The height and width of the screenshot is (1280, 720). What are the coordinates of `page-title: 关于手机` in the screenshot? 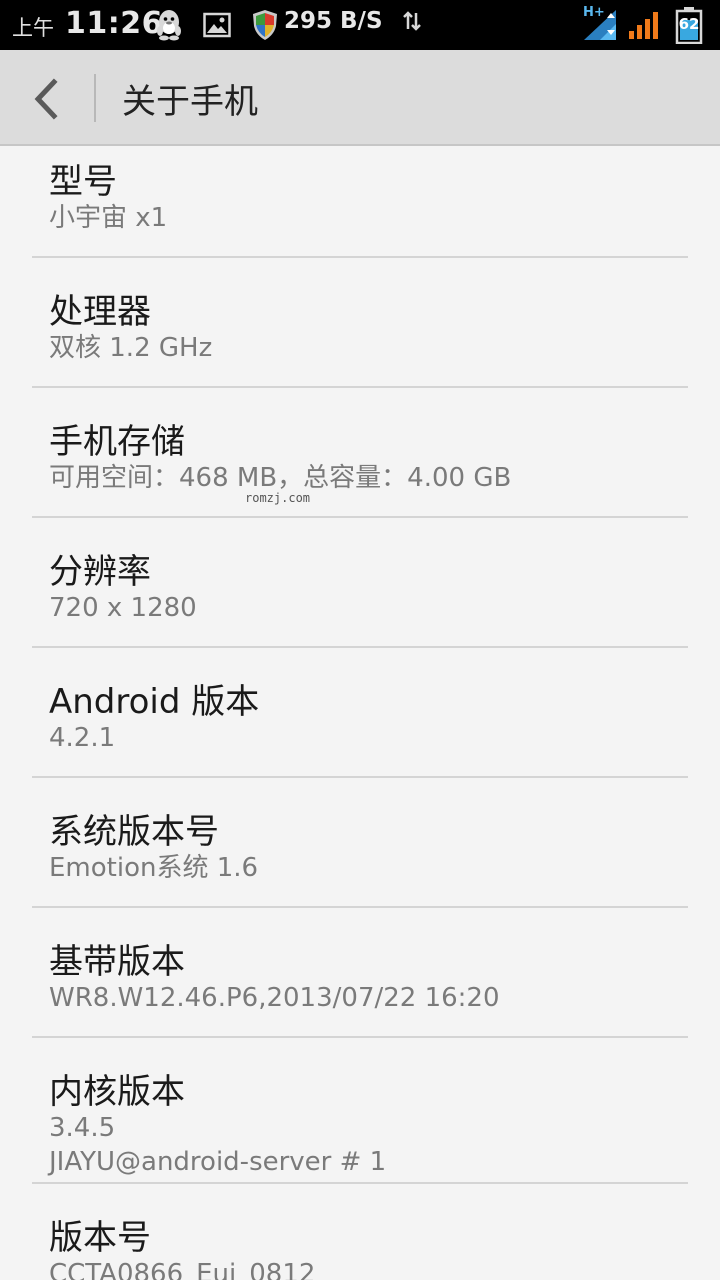 It's located at (190, 102).